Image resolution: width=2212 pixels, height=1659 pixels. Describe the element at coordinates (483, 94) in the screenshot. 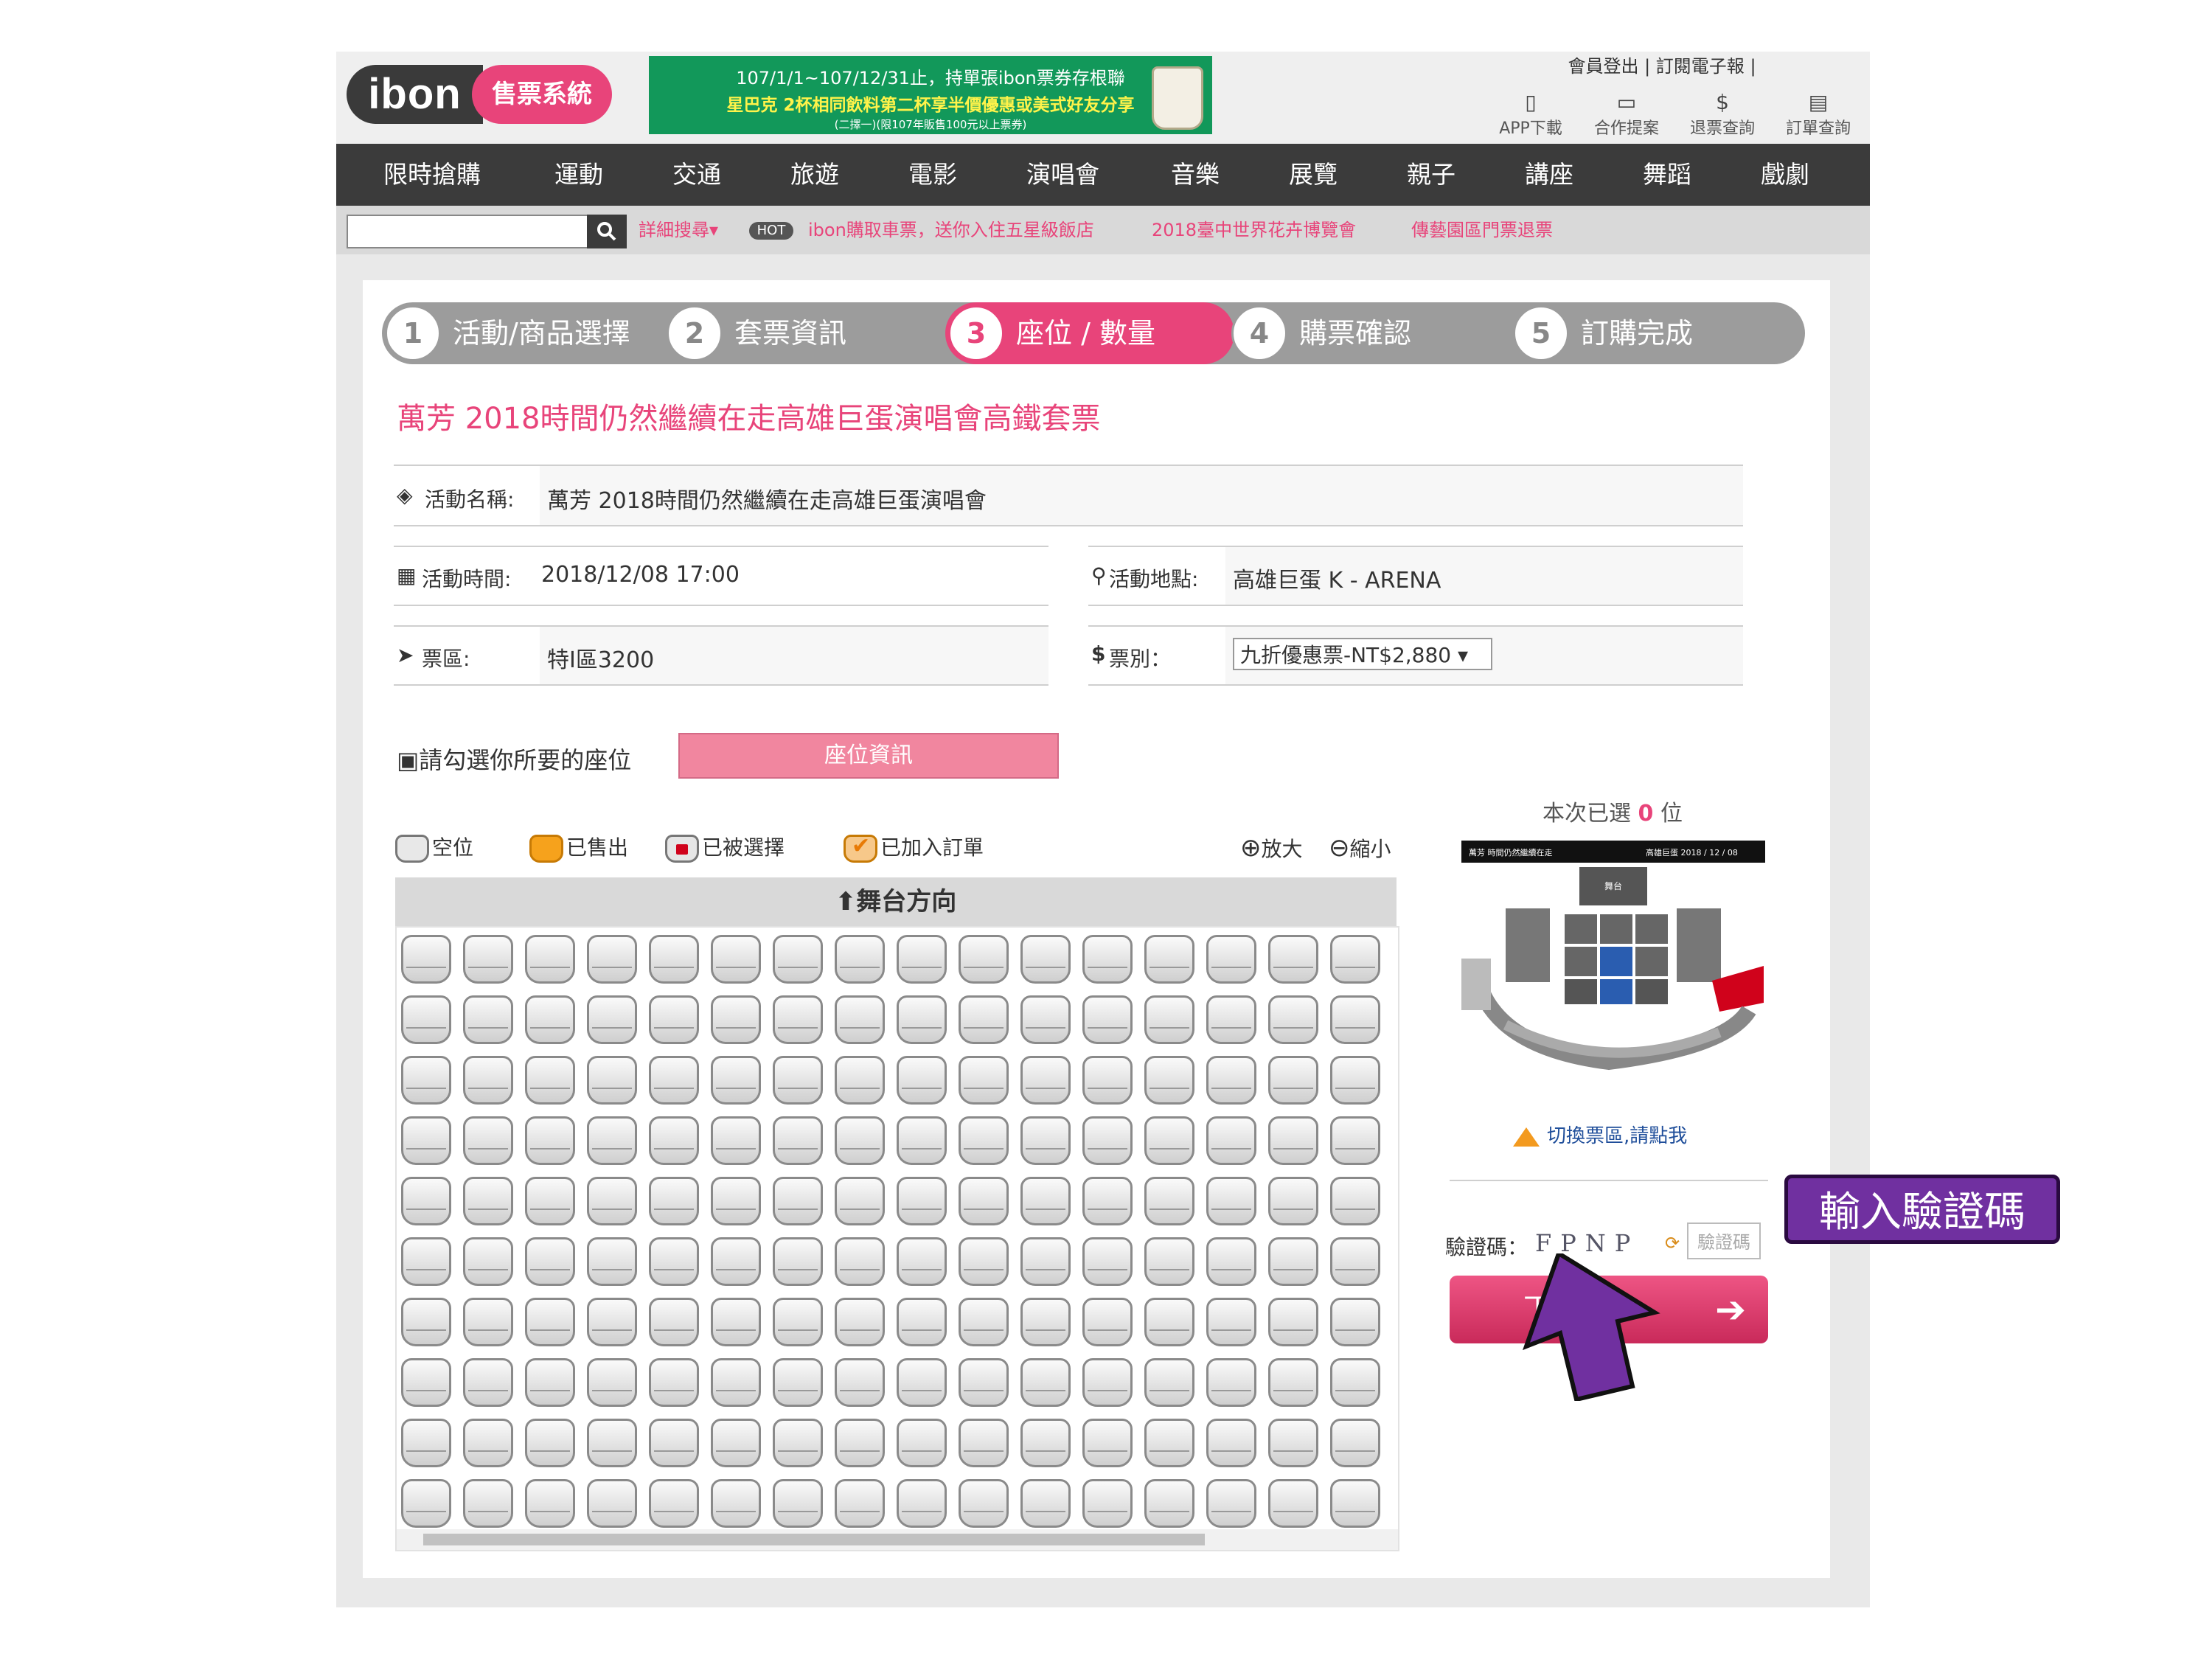

I see `ibon-logo: ibon 售票系統` at that location.